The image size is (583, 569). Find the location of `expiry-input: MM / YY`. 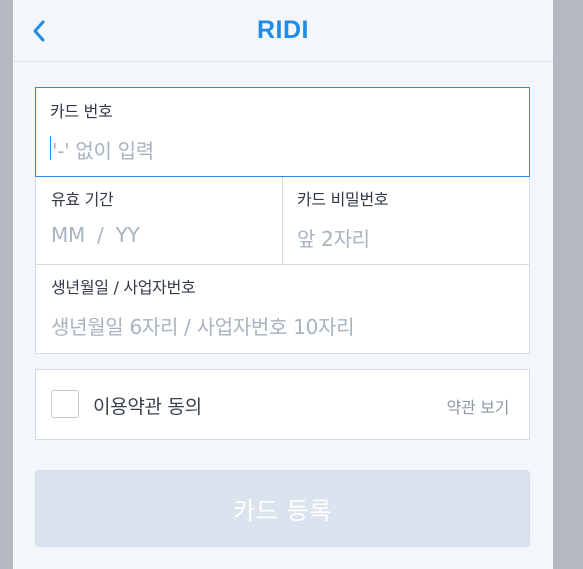

expiry-input: MM / YY is located at coordinates (95, 235).